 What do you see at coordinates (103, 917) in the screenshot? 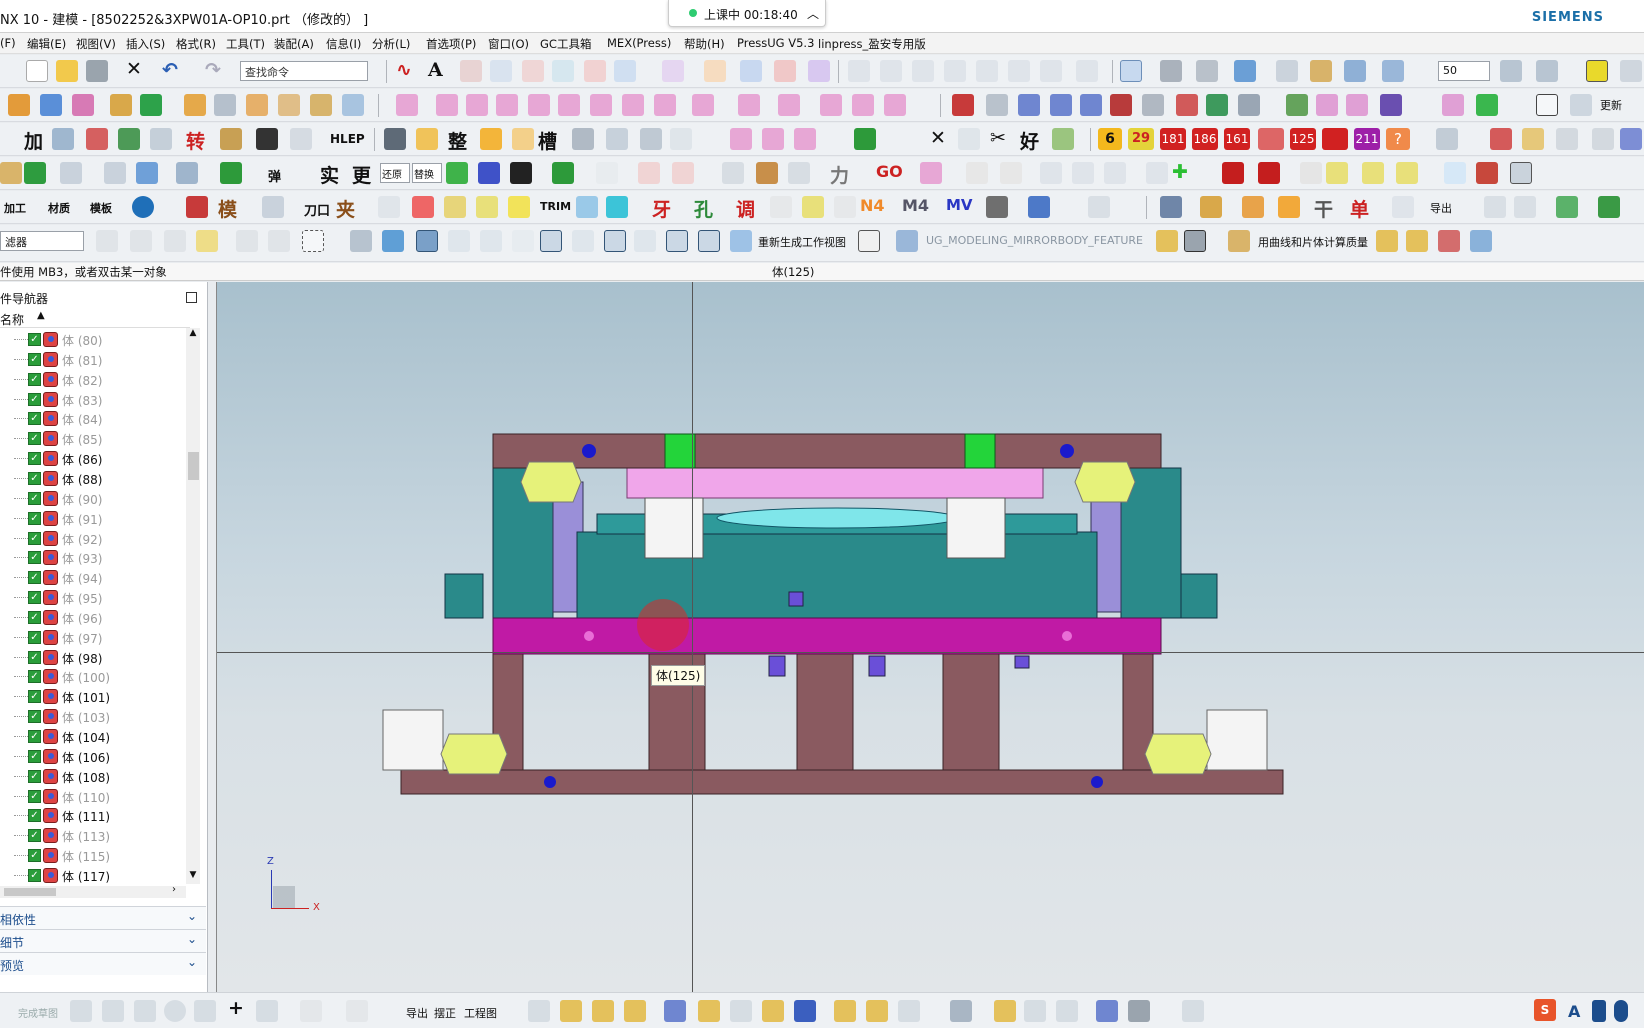
I see `section-dependencies: 相依性 ⌄` at bounding box center [103, 917].